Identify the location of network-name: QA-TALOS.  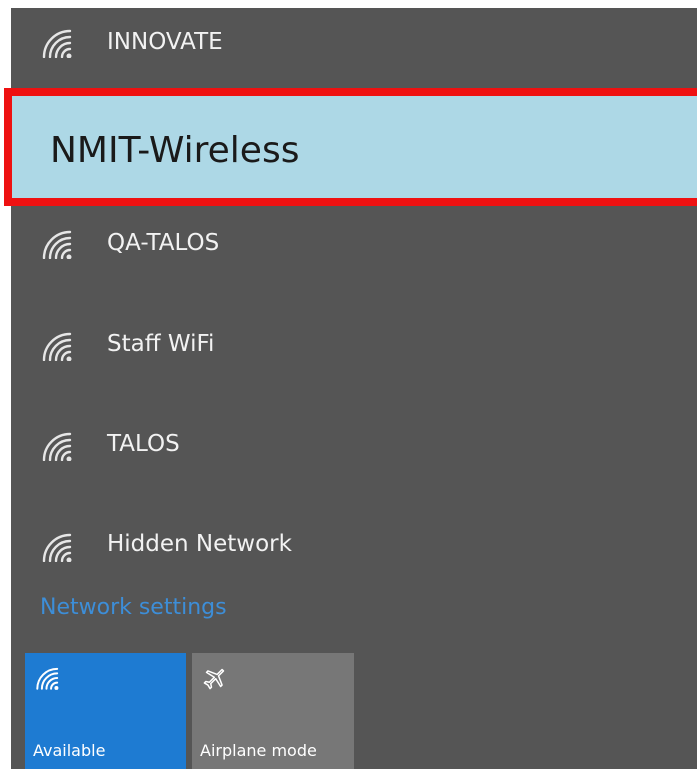
(163, 243).